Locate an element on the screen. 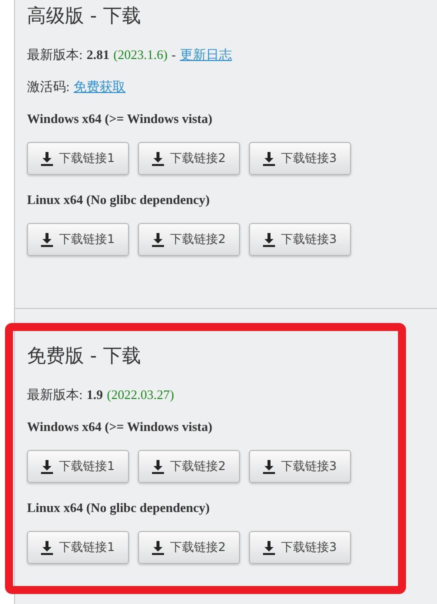 This screenshot has height=604, width=437. version-number: 2.81 is located at coordinates (98, 54).